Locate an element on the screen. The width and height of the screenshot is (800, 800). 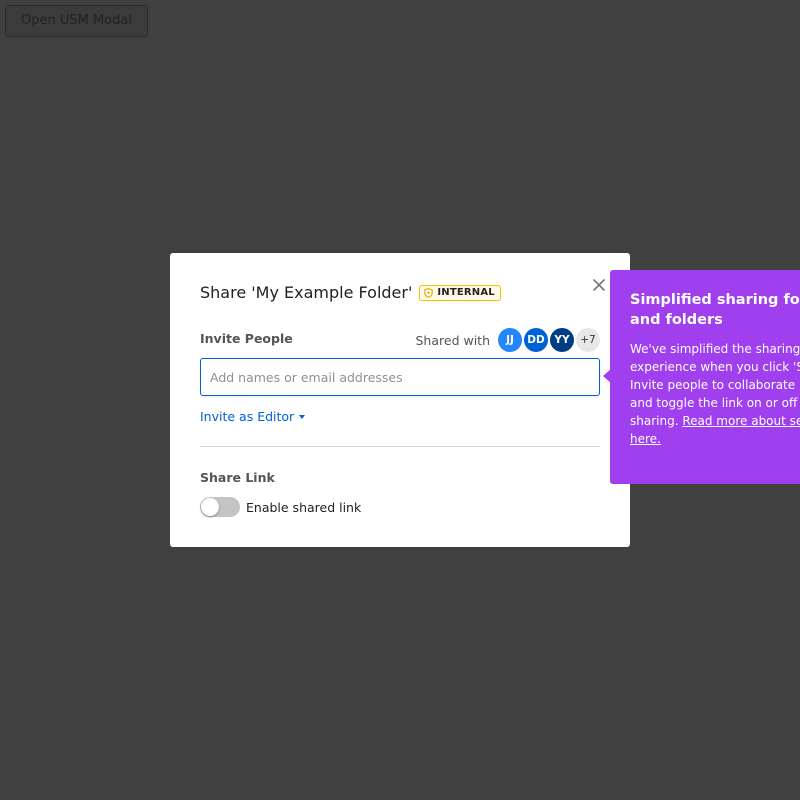
more-collaborators-badge: +7 is located at coordinates (588, 340).